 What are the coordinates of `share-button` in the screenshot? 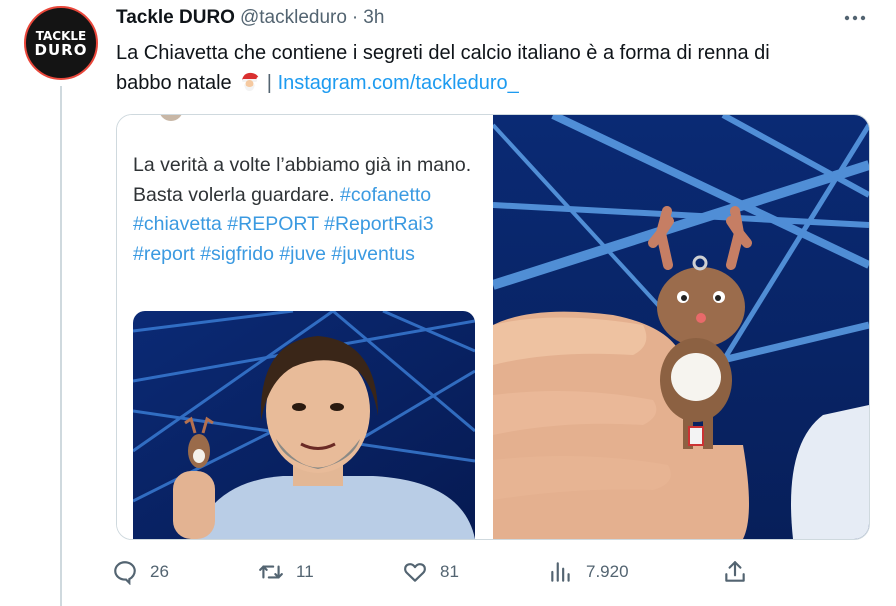 It's located at (741, 572).